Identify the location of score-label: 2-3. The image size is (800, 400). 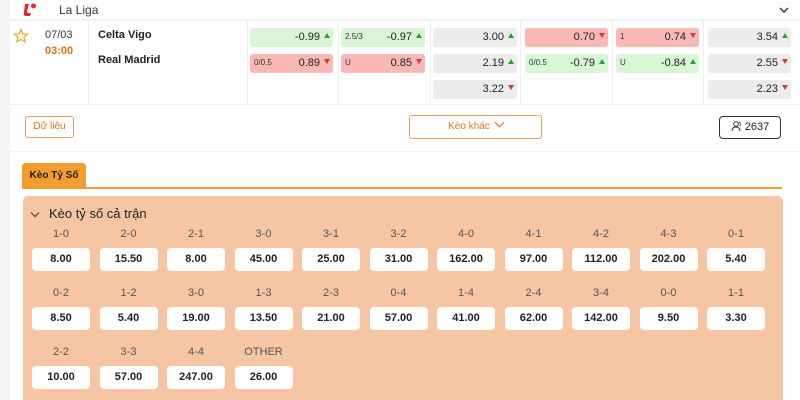
(331, 293).